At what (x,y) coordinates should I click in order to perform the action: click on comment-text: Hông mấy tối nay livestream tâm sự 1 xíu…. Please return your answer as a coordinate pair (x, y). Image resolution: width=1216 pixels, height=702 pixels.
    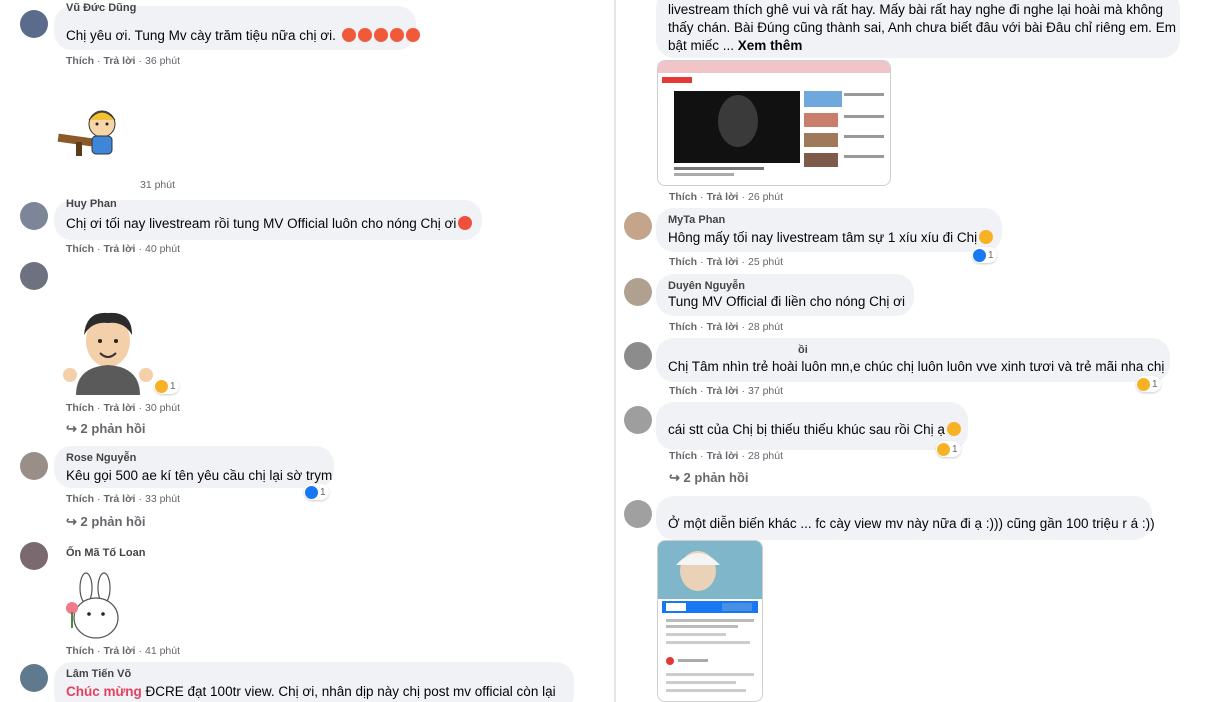
    Looking at the image, I should click on (831, 237).